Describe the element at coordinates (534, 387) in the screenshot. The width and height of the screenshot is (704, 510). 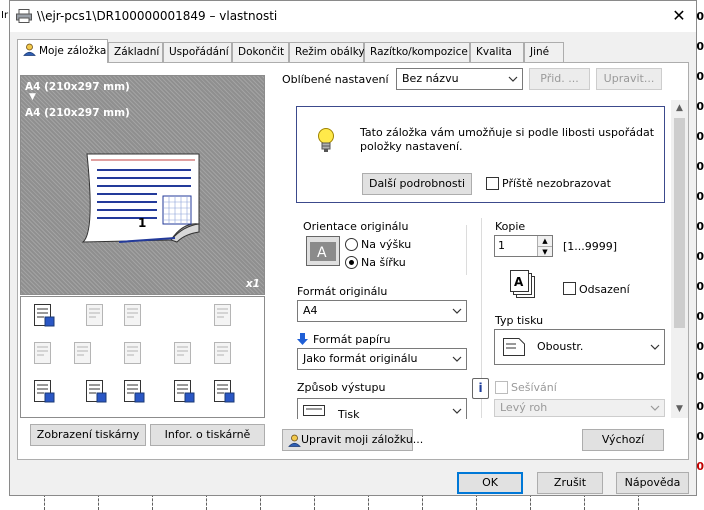
I see `stapling-label: Sešívání` at that location.